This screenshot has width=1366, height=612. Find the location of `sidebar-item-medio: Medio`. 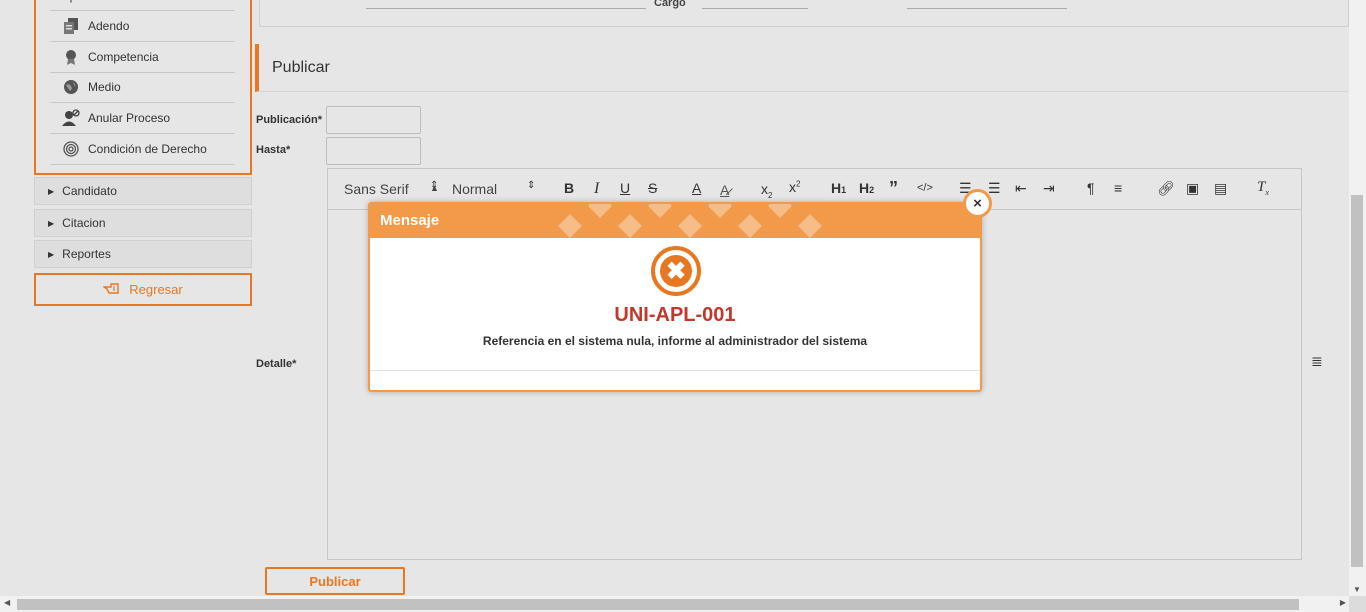

sidebar-item-medio: Medio is located at coordinates (142, 87).